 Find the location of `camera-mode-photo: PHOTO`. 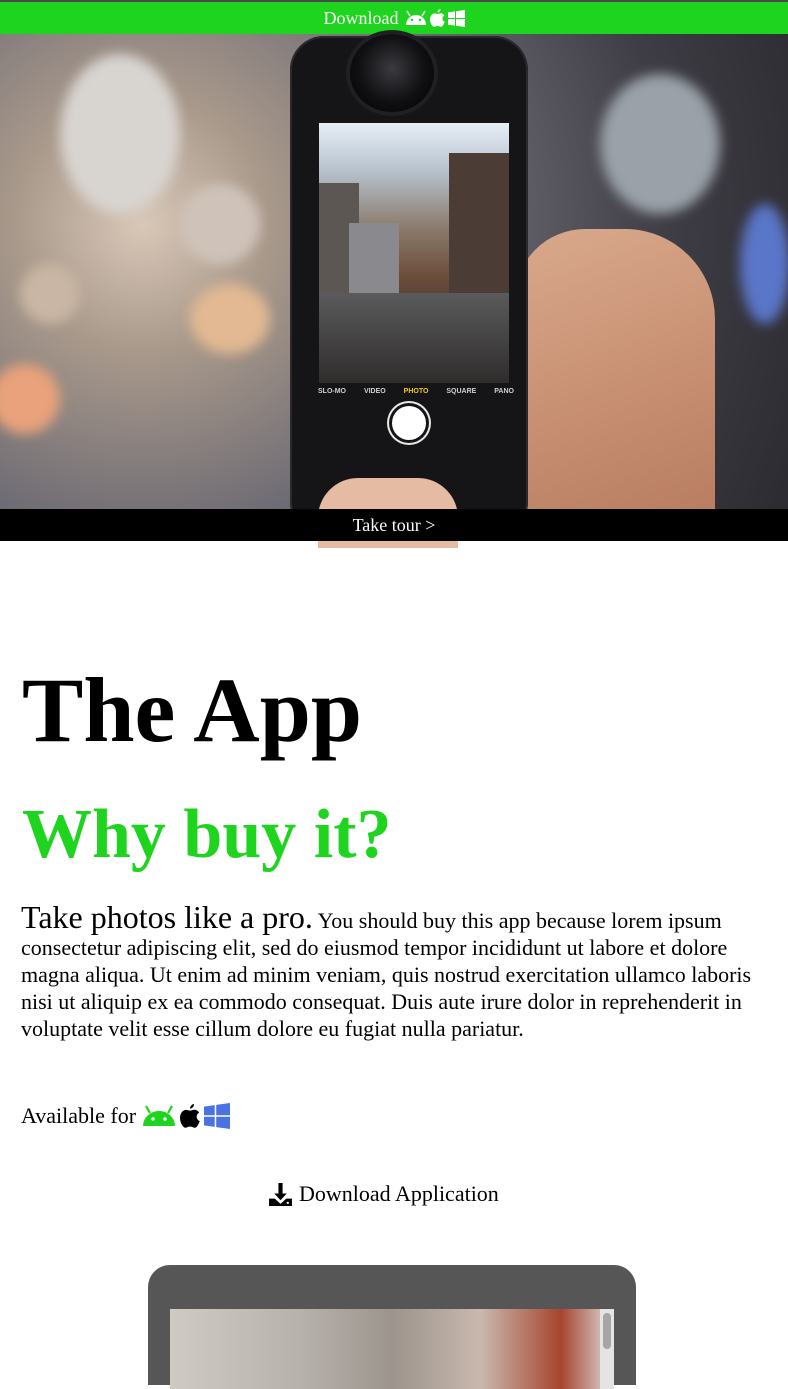

camera-mode-photo: PHOTO is located at coordinates (416, 391).